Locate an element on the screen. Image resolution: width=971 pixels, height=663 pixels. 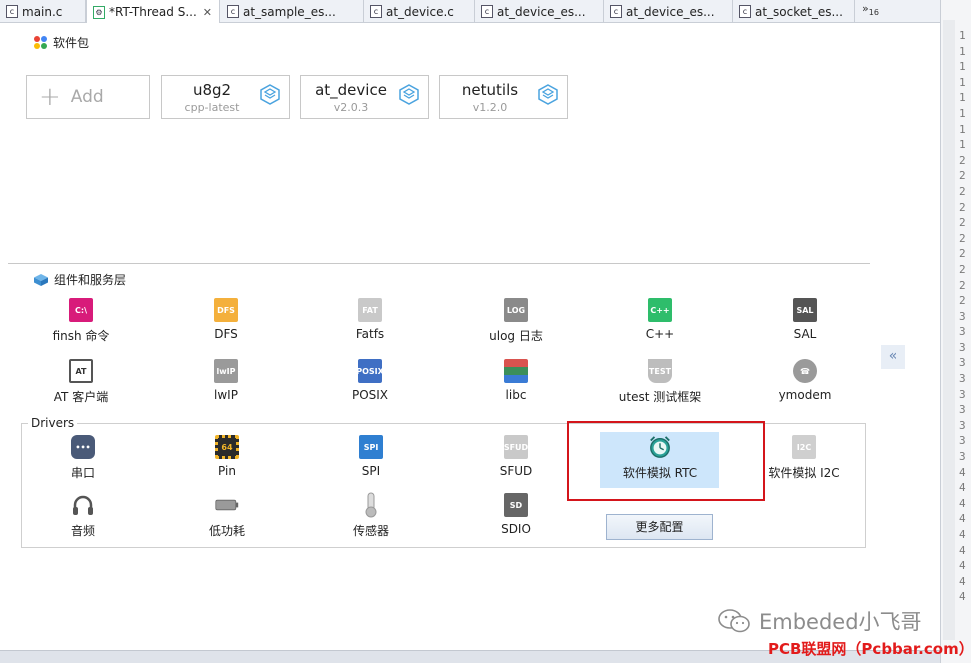
driver-sensor: 传感器 is located at coordinates (371, 515).